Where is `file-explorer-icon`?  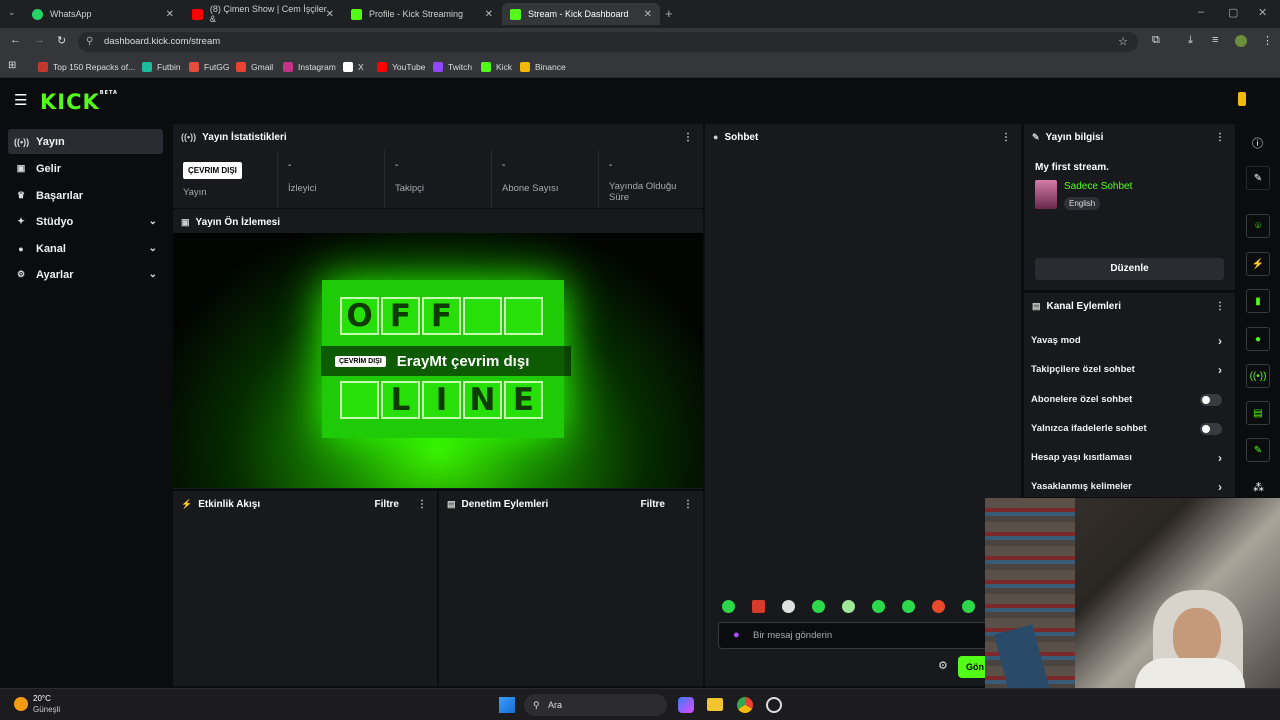
file-explorer-icon is located at coordinates (715, 704).